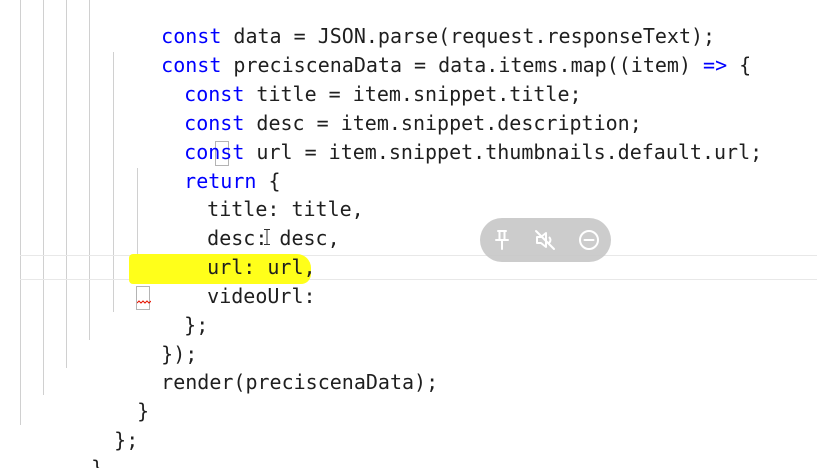 The width and height of the screenshot is (817, 468). Describe the element at coordinates (261, 193) in the screenshot. I see `code-line-7: title: title,` at that location.